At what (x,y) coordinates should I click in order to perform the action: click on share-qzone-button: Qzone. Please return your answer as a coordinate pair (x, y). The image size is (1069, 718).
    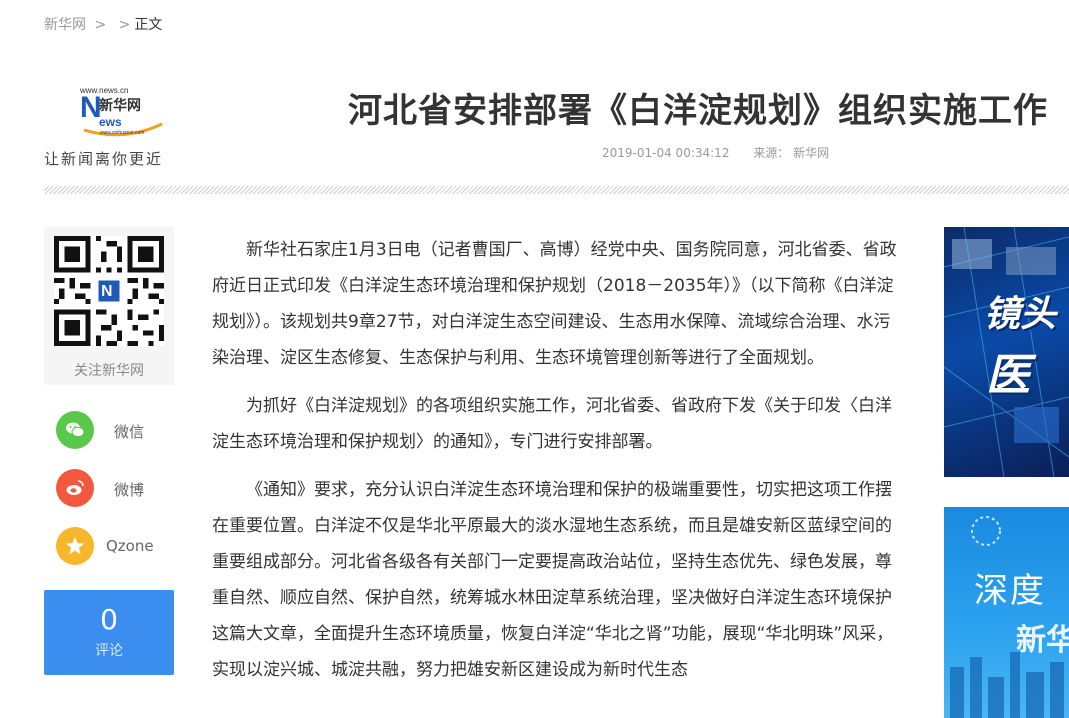
    Looking at the image, I should click on (116, 546).